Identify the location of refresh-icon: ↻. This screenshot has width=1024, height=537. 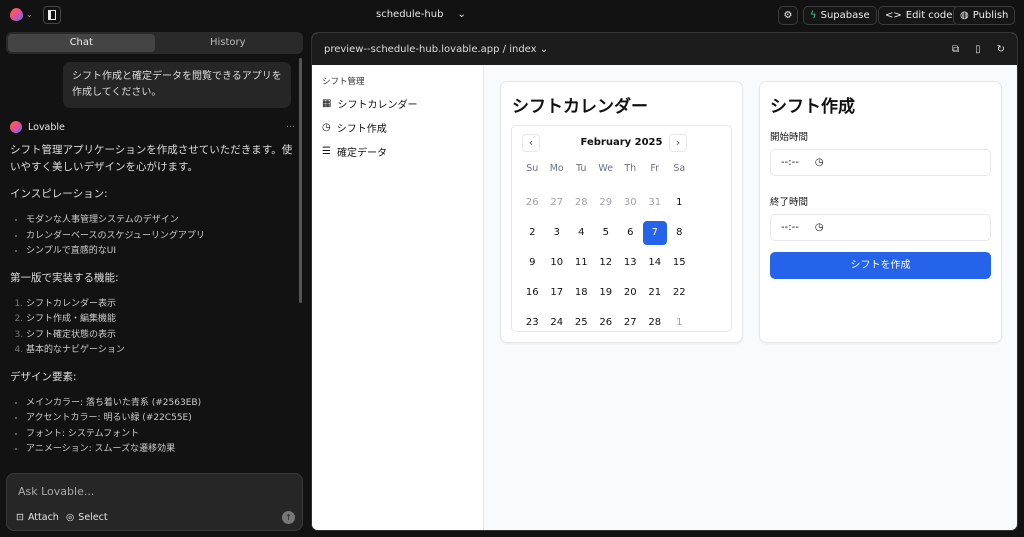
(1001, 49).